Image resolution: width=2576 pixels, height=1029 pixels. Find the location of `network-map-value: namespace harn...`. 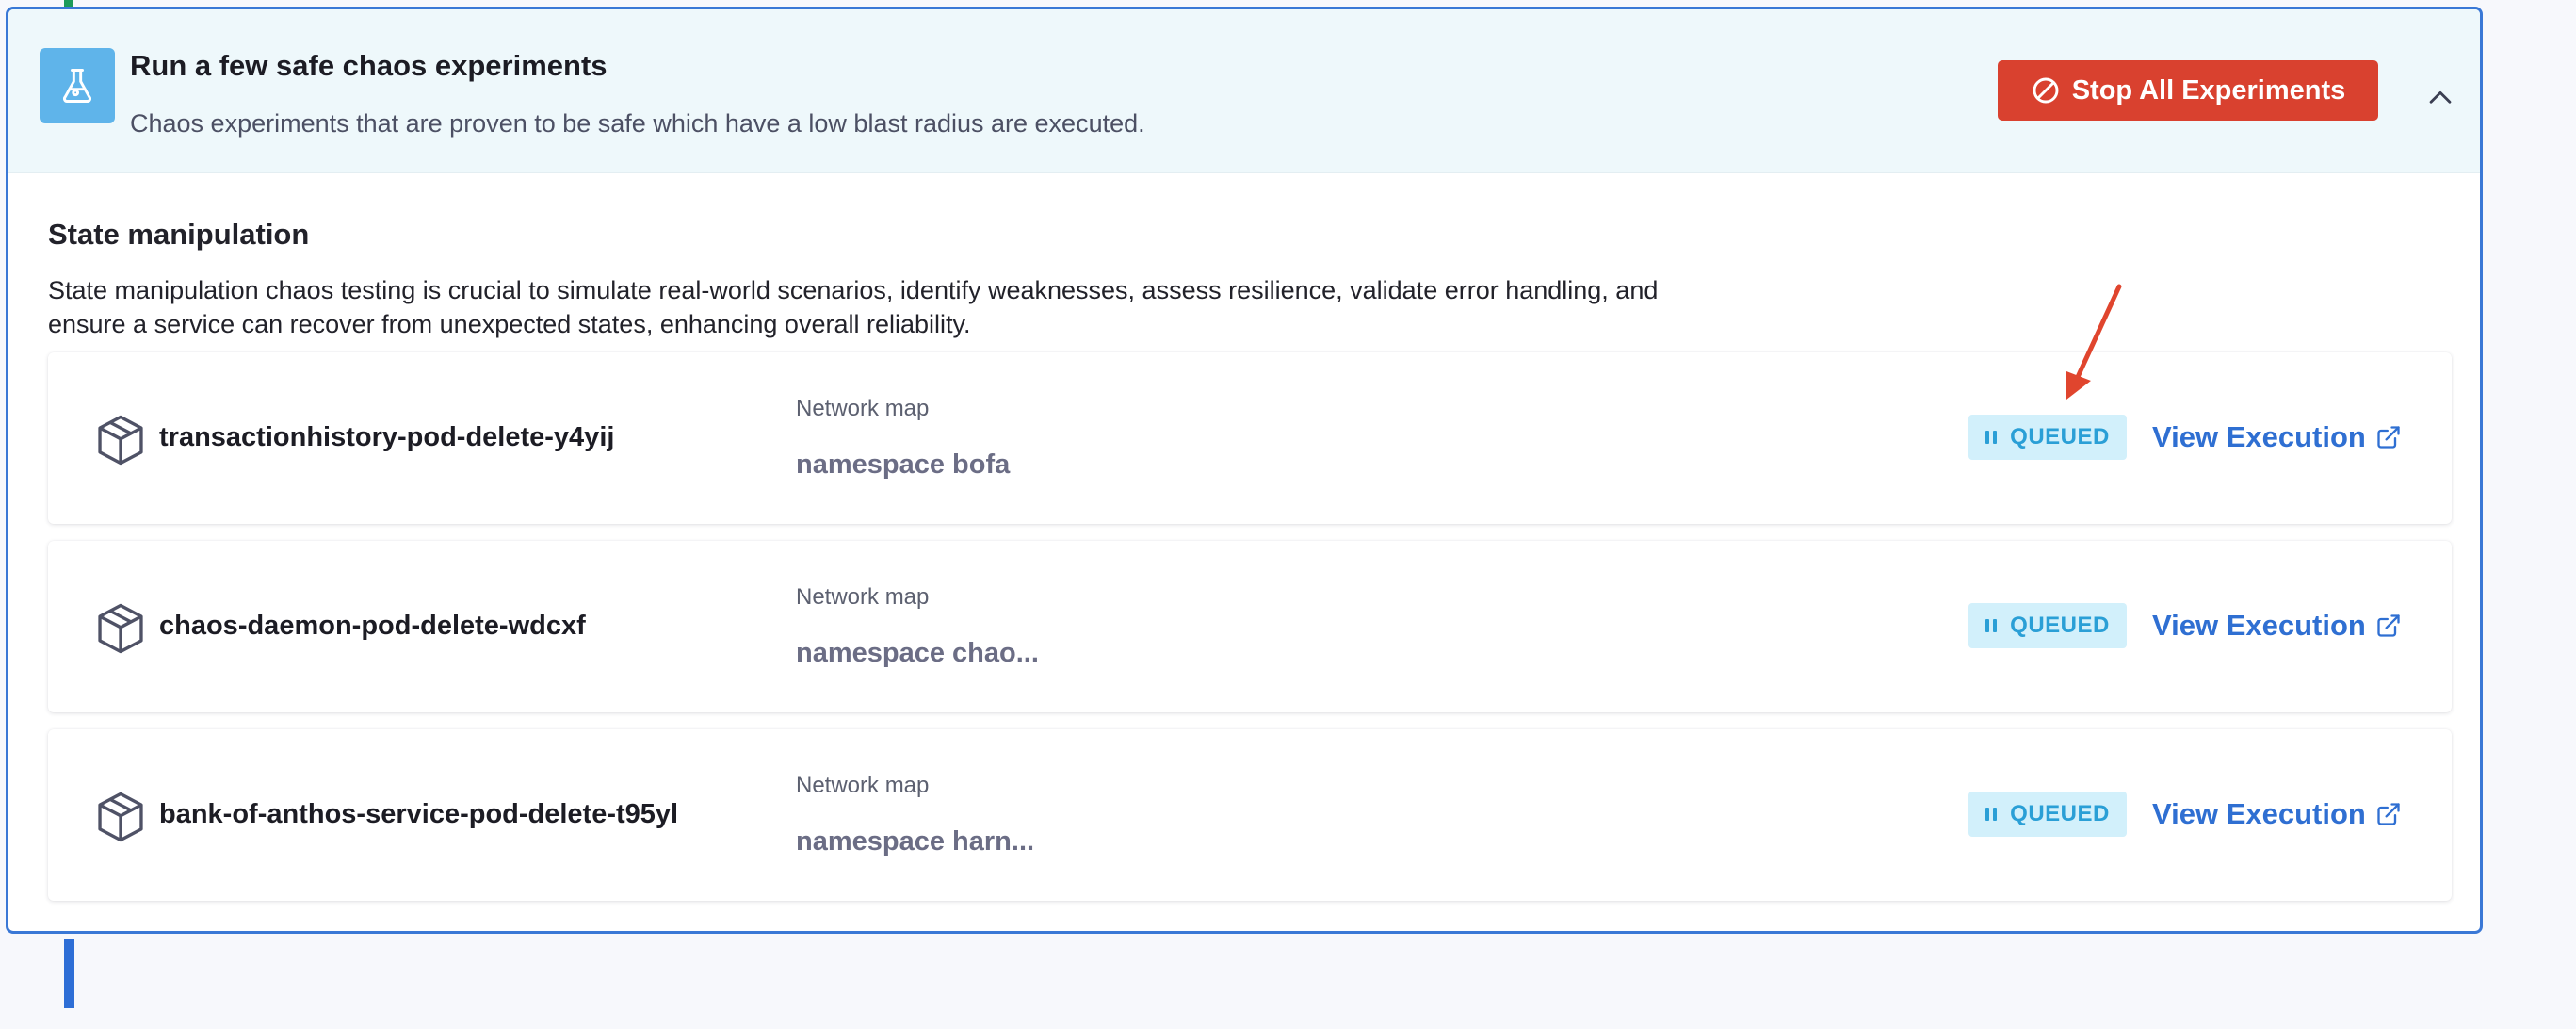

network-map-value: namespace harn... is located at coordinates (915, 842).